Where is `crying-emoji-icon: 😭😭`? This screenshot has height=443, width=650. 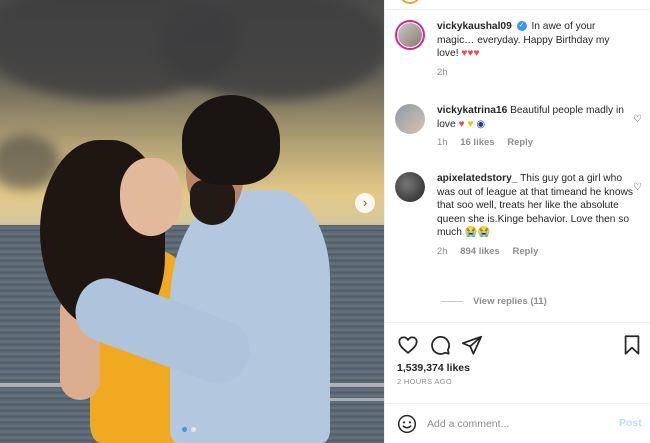 crying-emoji-icon: 😭😭 is located at coordinates (477, 232).